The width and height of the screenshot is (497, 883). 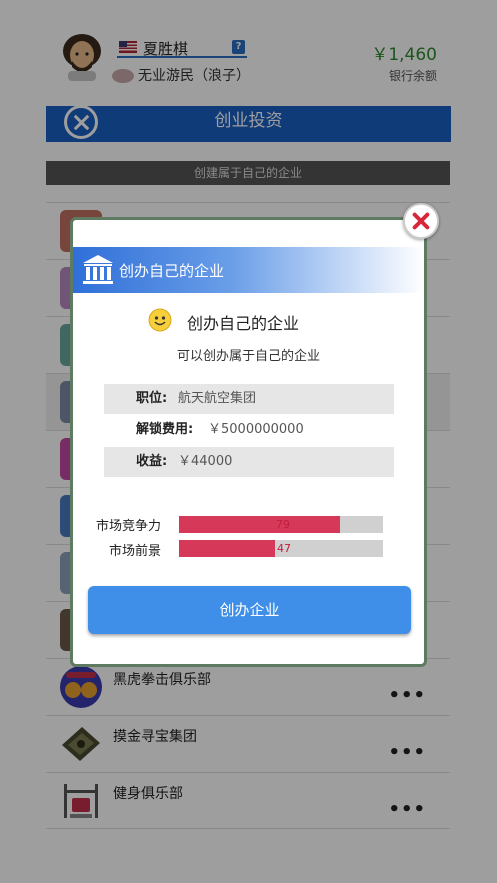 What do you see at coordinates (421, 221) in the screenshot?
I see `dialog-close-icon` at bounding box center [421, 221].